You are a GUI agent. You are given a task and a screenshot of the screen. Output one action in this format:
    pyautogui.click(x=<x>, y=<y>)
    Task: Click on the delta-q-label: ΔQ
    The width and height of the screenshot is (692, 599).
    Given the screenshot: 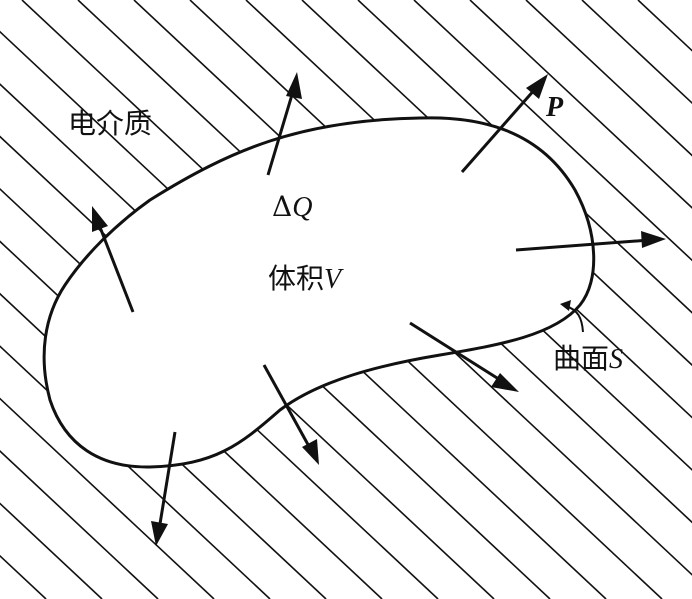 What is the action you would take?
    pyautogui.click(x=292, y=206)
    